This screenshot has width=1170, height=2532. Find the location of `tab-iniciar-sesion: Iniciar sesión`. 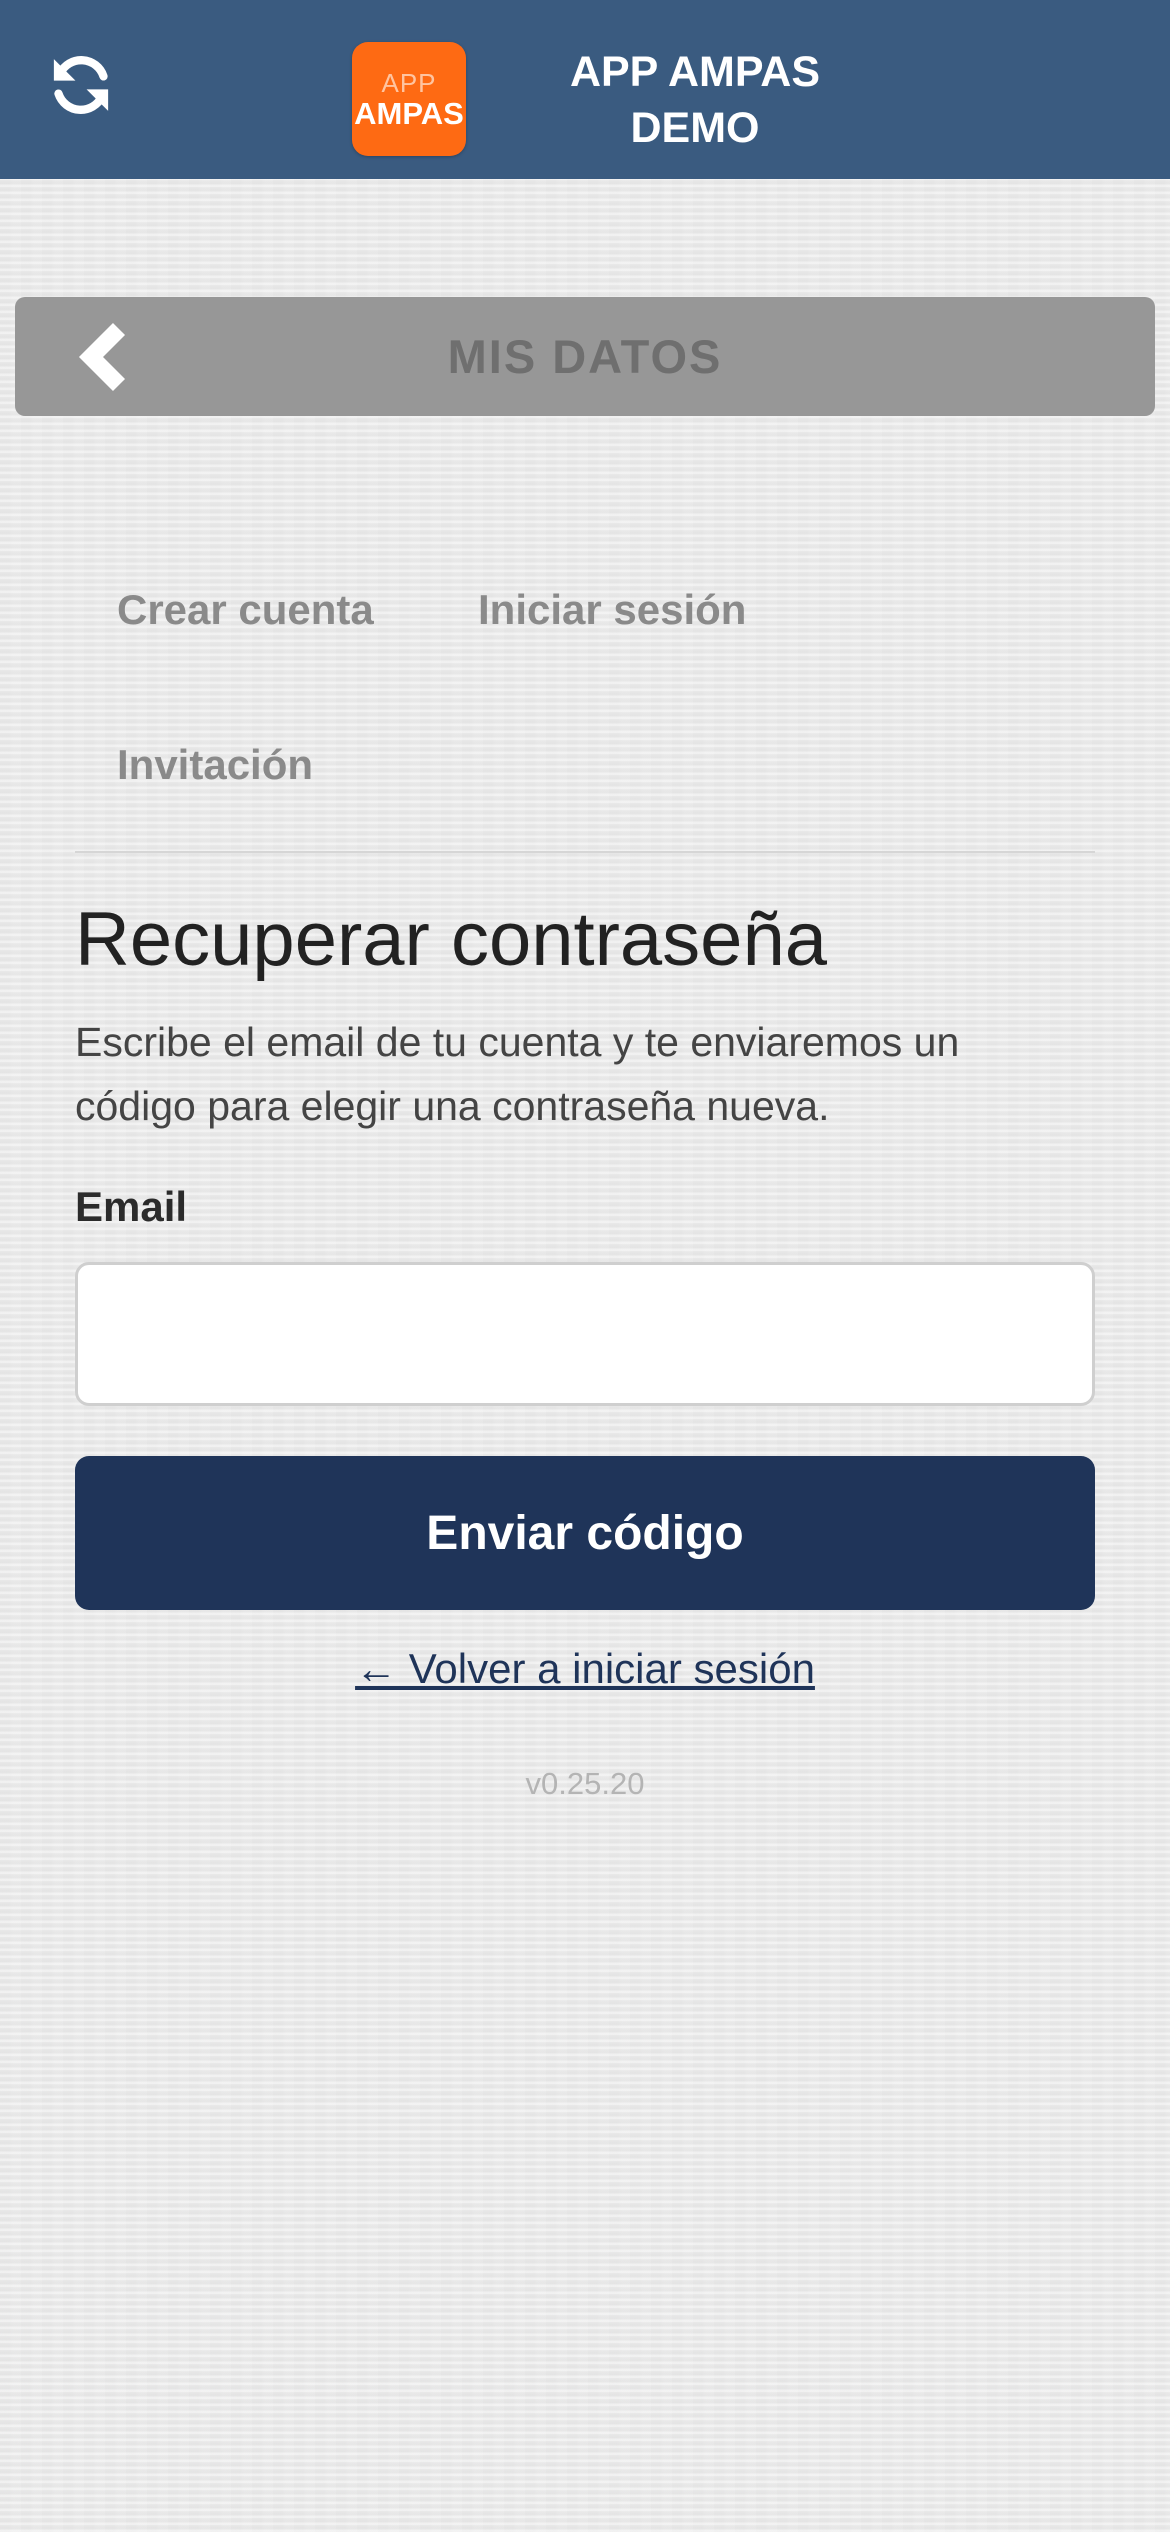

tab-iniciar-sesion: Iniciar sesión is located at coordinates (612, 610).